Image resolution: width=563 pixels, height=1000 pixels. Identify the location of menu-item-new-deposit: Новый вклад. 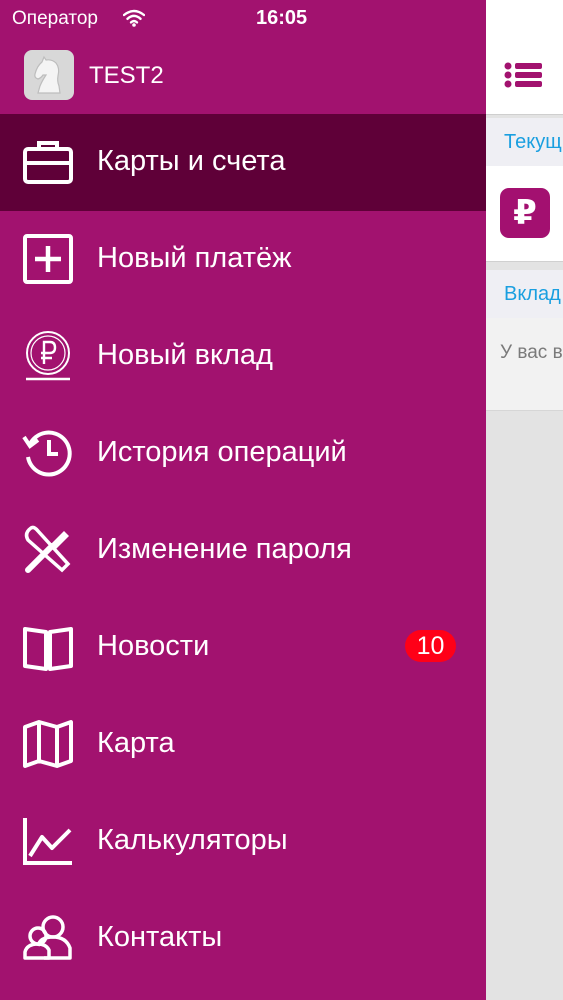
(243, 356).